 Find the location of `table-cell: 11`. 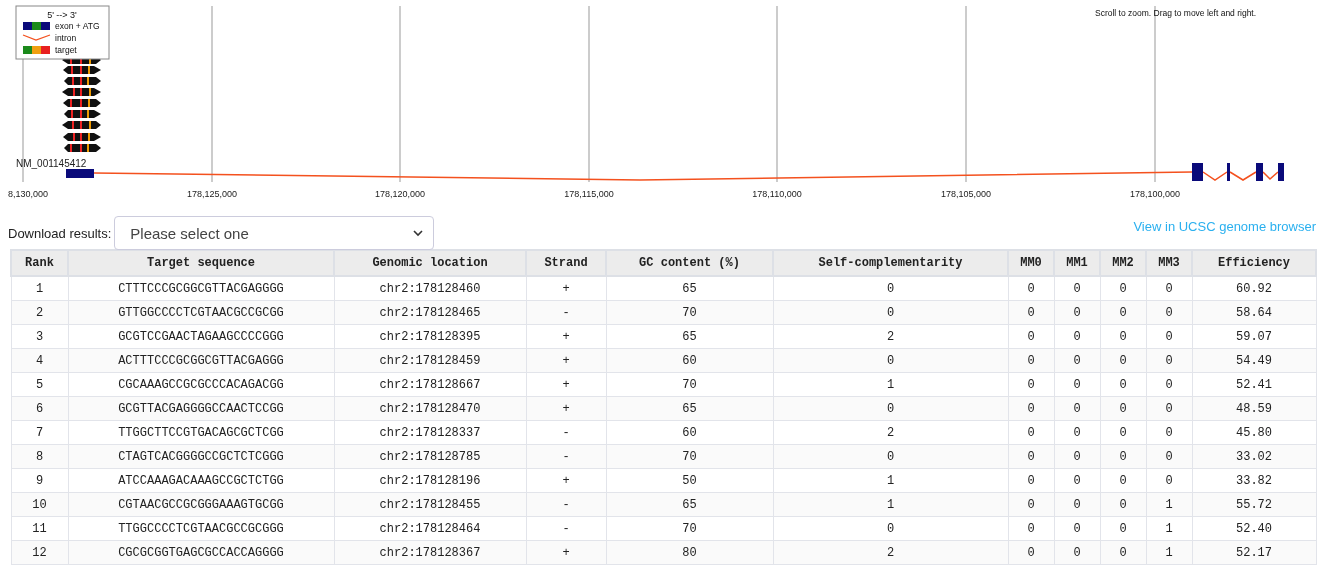

table-cell: 11 is located at coordinates (39, 528).